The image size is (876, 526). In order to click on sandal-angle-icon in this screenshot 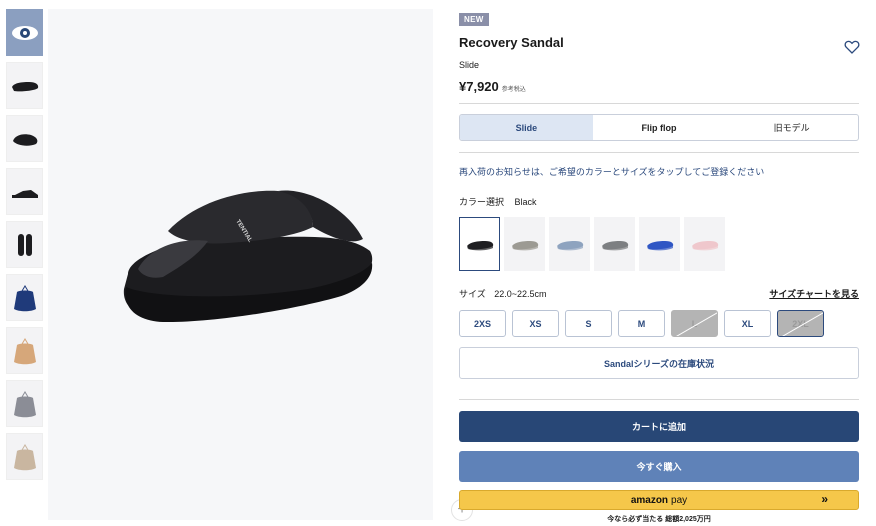, I will do `click(24, 139)`.